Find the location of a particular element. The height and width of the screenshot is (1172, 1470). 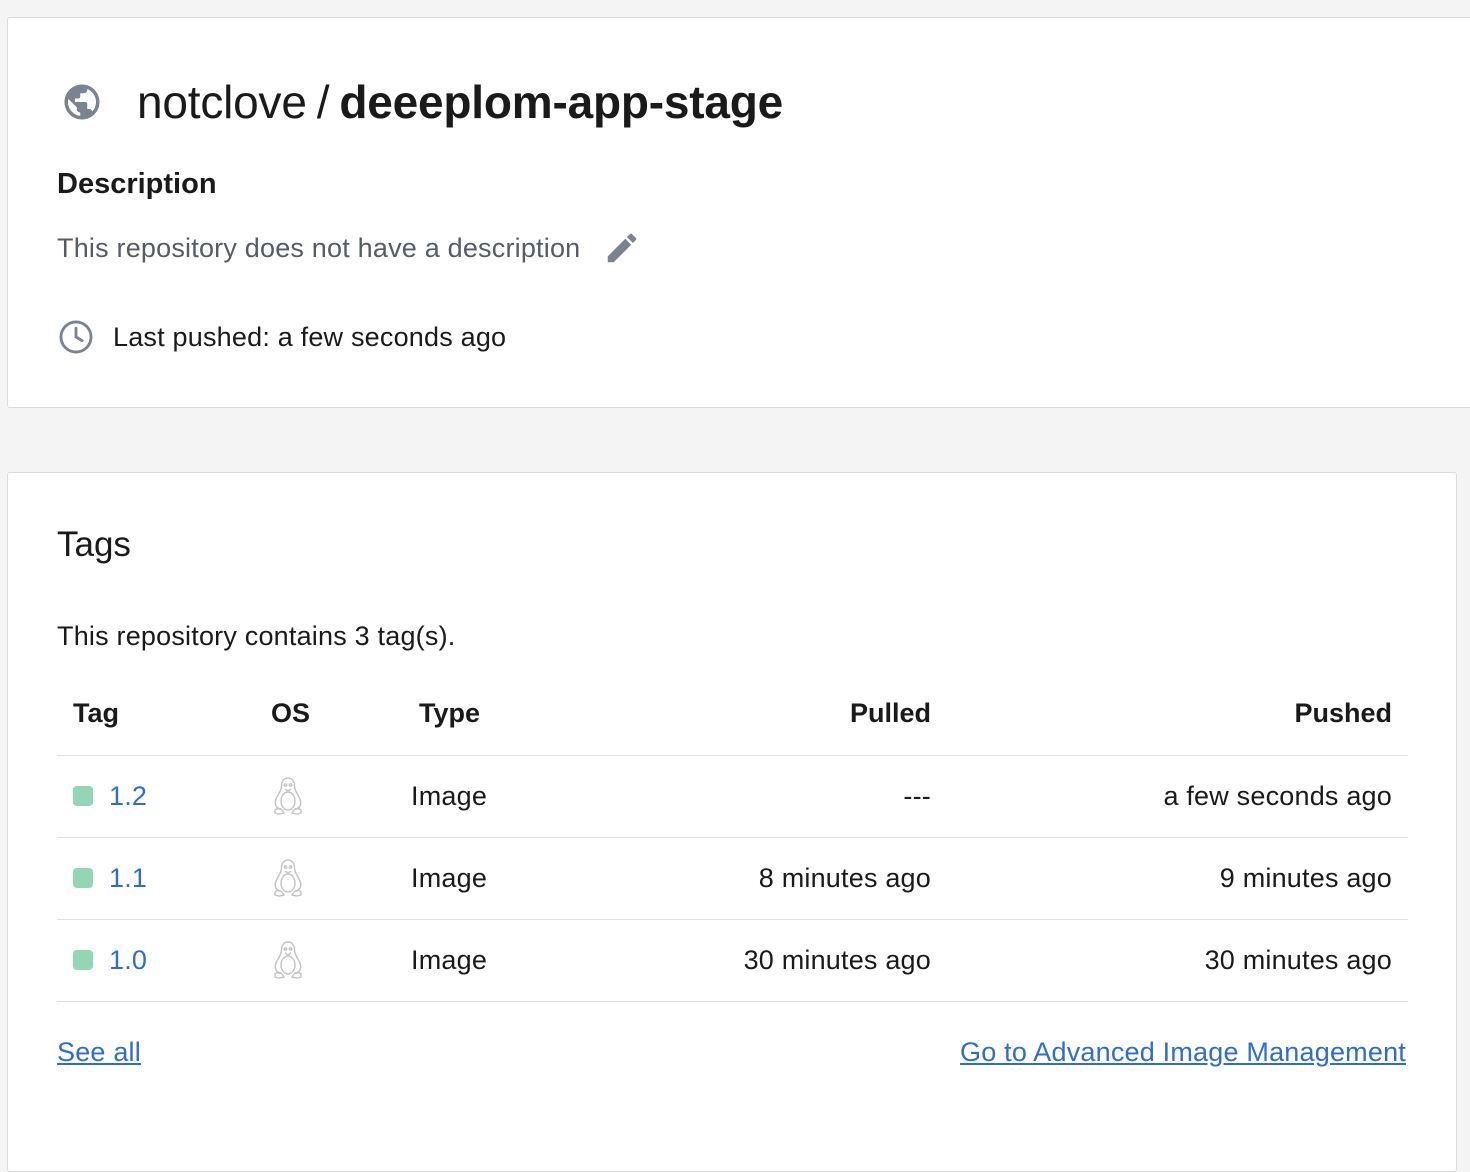

column-header-os: OS is located at coordinates (341, 714).